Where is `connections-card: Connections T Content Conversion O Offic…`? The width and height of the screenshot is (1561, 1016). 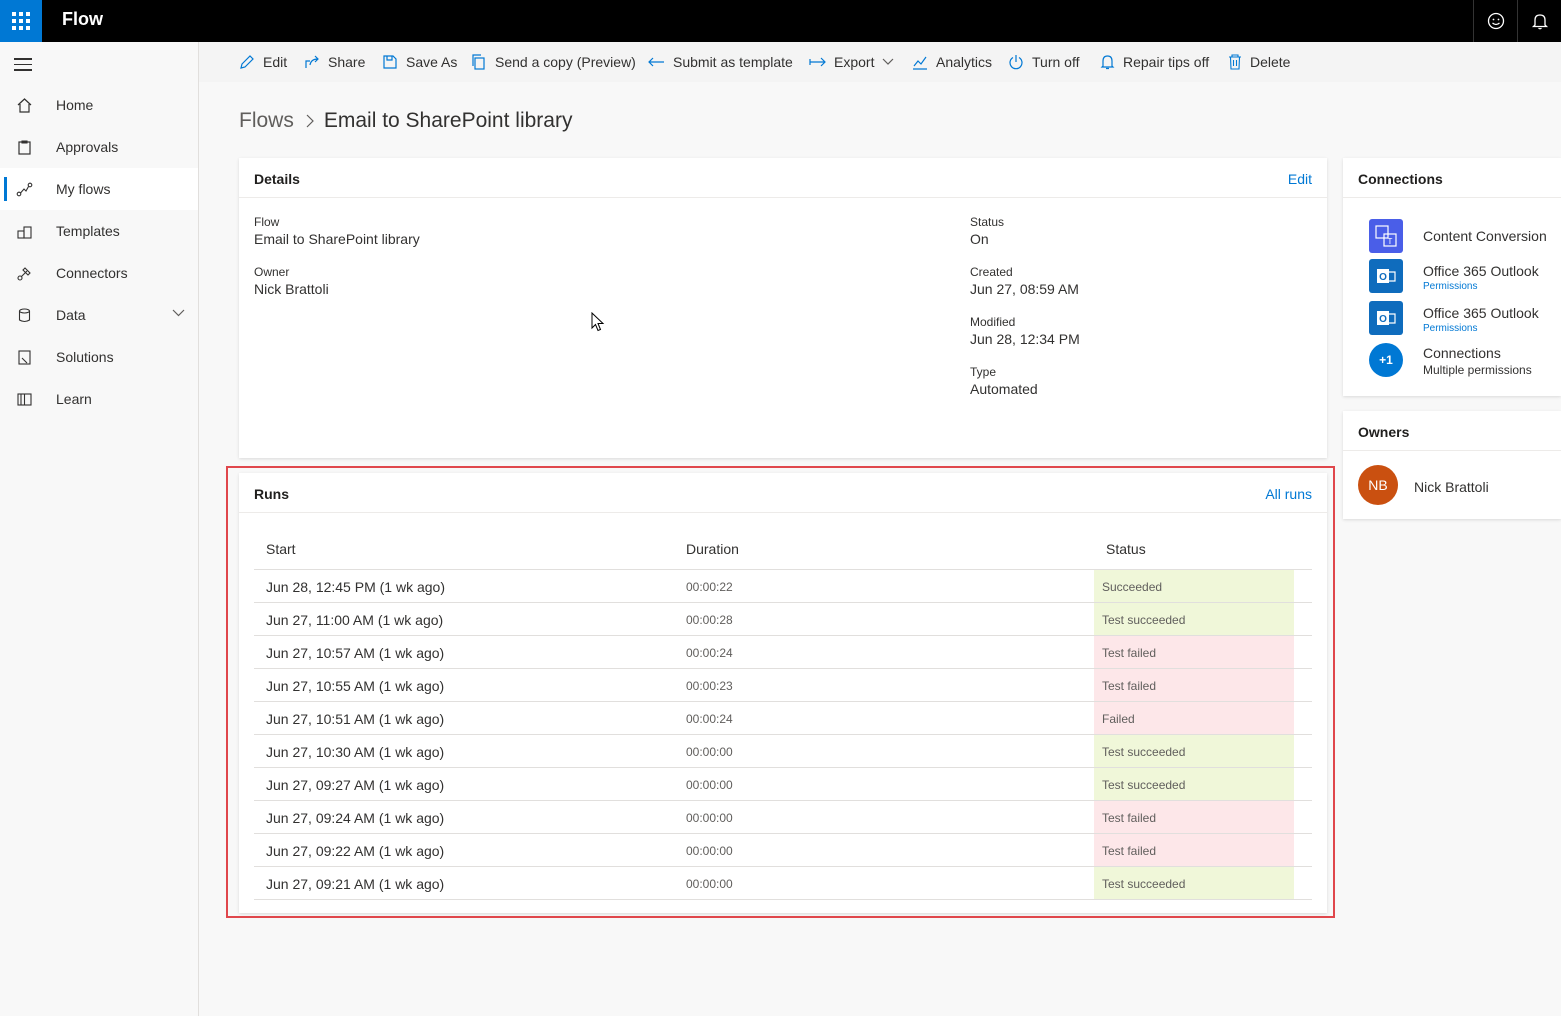 connections-card: Connections T Content Conversion O Offic… is located at coordinates (1452, 277).